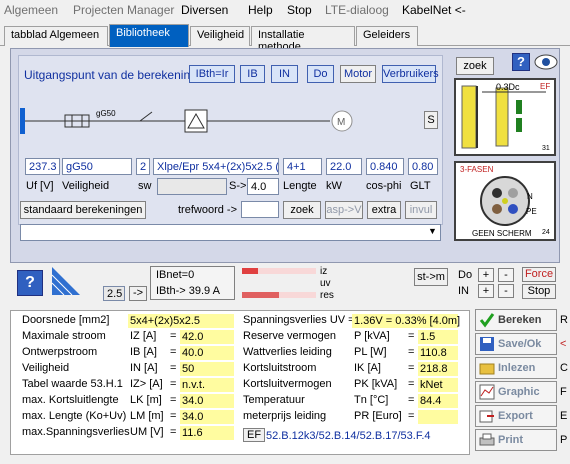  I want to click on tab-installatie-methode: Installatie methode, so click(303, 39).